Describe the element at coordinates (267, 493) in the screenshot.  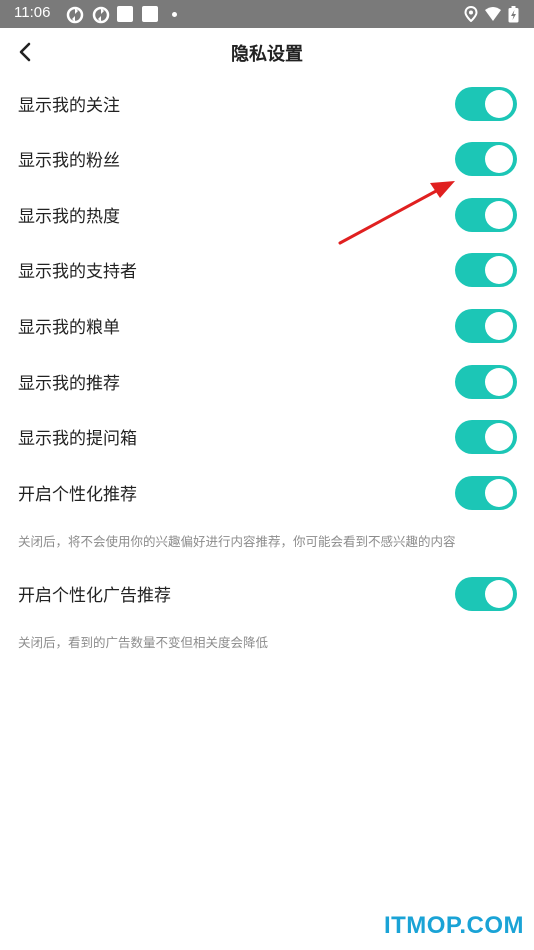
I see `setting-row-personalized-recommend: 开启个性化推荐` at that location.